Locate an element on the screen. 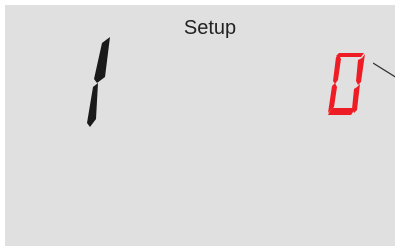 This screenshot has height=251, width=395. right-digit-display: 0 is located at coordinates (346, 84).